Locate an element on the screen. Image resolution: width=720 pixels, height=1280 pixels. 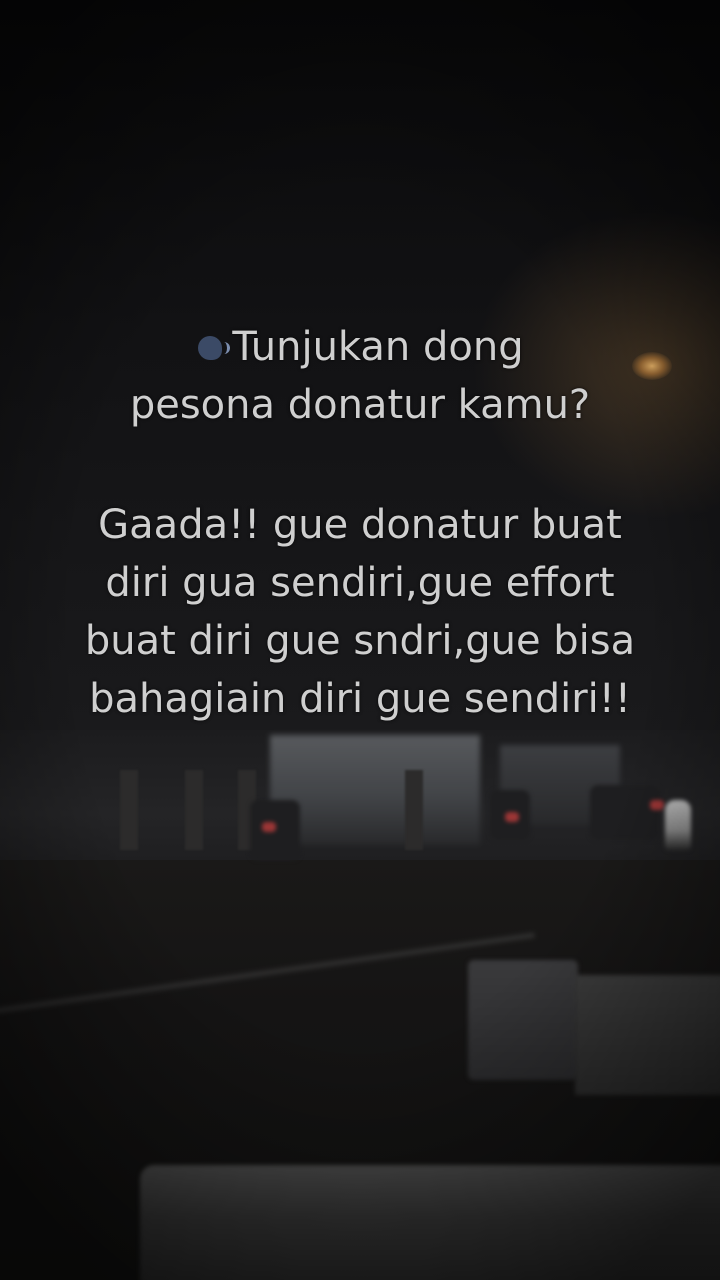
caption-answer-line-1: Gaada!! gue donatur buat is located at coordinates (360, 525).